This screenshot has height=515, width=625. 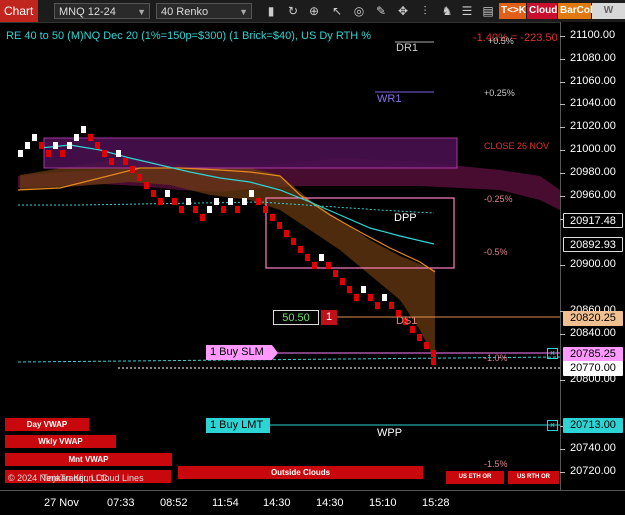 What do you see at coordinates (383, 503) in the screenshot?
I see `time-label: 15:10` at bounding box center [383, 503].